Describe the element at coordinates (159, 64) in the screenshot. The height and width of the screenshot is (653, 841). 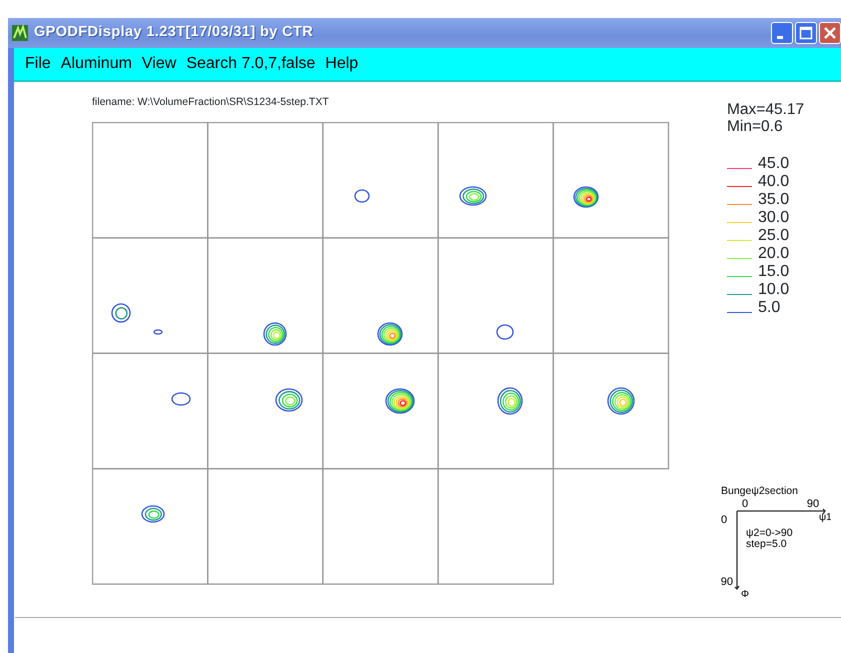
I see `menu-item: View` at that location.